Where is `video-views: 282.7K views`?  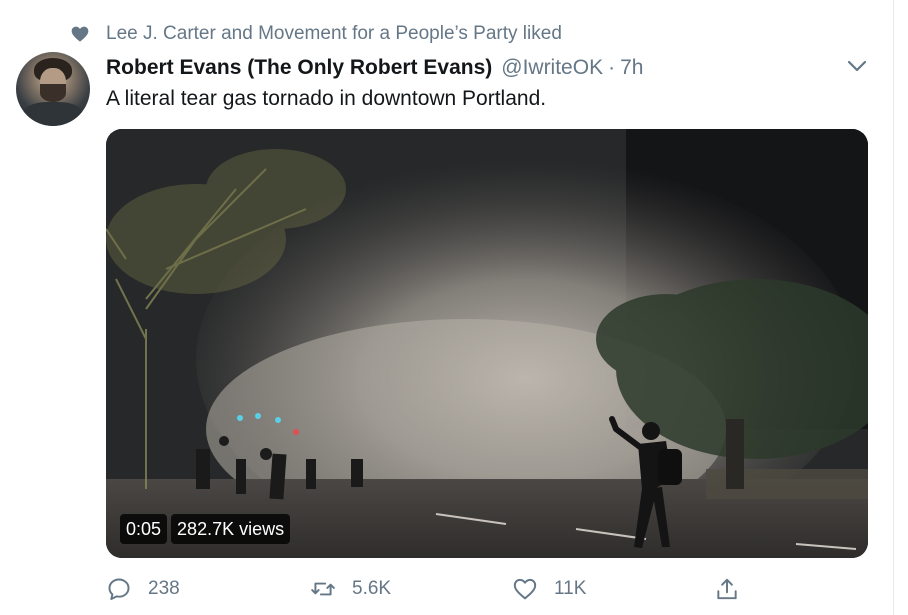 video-views: 282.7K views is located at coordinates (231, 529).